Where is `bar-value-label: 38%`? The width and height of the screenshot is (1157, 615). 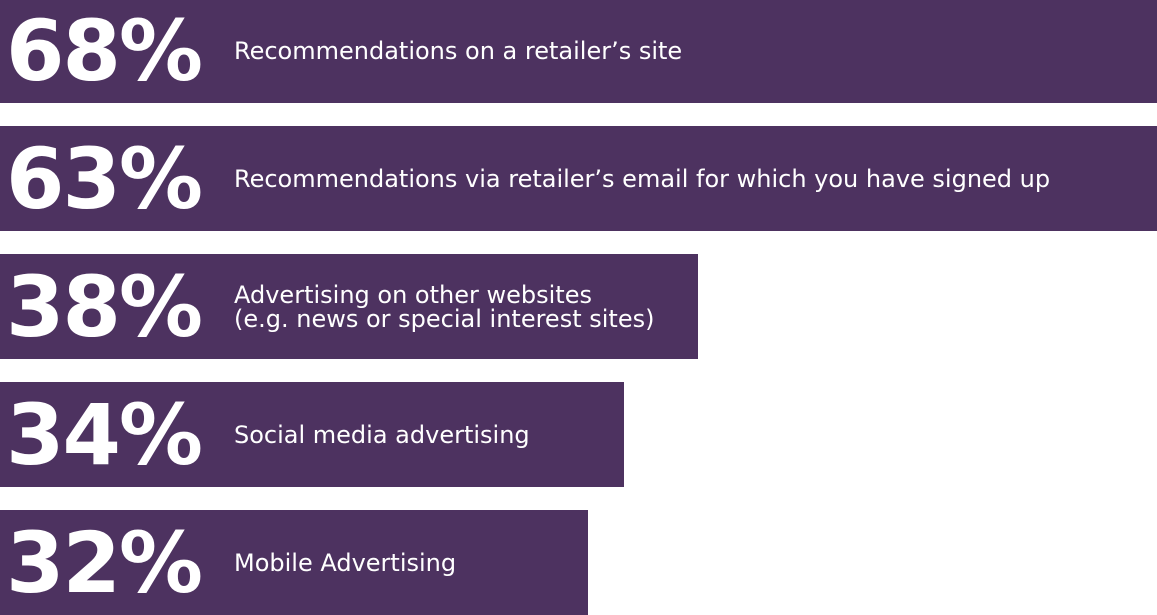
bar-value-label: 38% is located at coordinates (104, 306).